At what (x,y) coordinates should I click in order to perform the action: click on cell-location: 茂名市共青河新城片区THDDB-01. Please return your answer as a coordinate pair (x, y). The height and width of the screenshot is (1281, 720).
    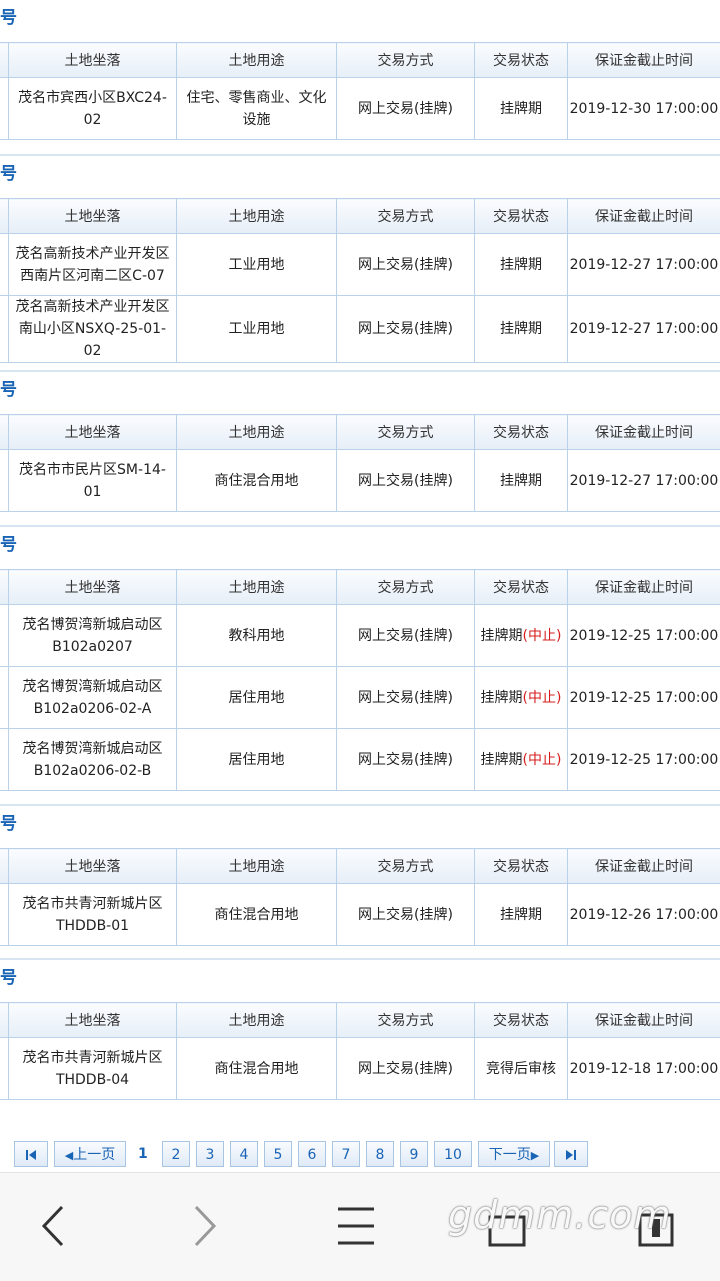
    Looking at the image, I should click on (93, 915).